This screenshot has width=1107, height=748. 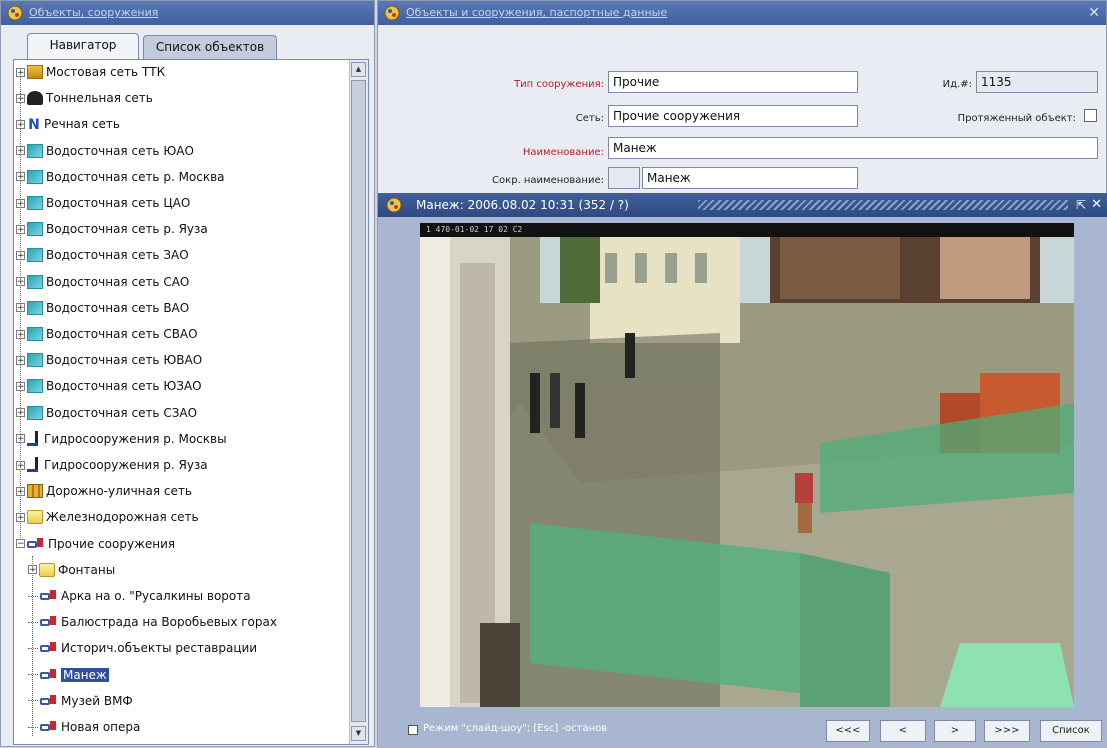 What do you see at coordinates (358, 69) in the screenshot?
I see `scroll-up-button: ▲` at bounding box center [358, 69].